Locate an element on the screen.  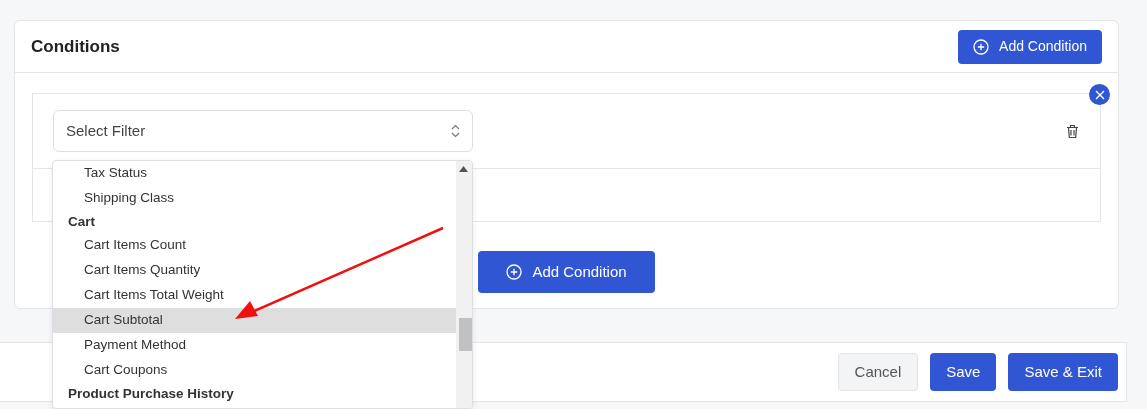
dropdown-option: Cart Items Count is located at coordinates (254, 245).